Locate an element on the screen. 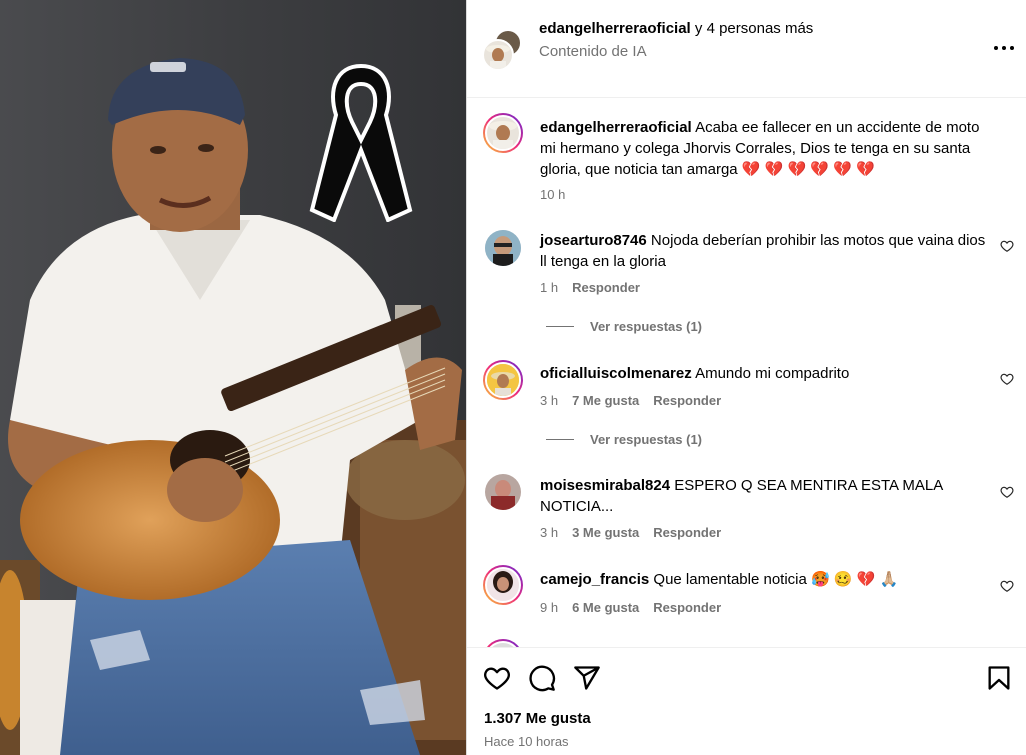 Image resolution: width=1026 pixels, height=755 pixels. comment-time: 9 h is located at coordinates (549, 607).